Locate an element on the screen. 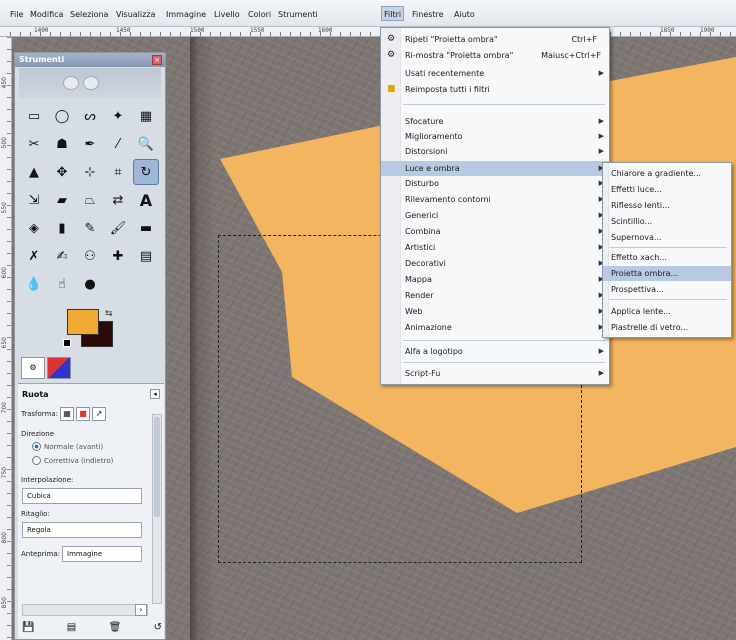  menu-visualizza: Visualizza is located at coordinates (135, 14).